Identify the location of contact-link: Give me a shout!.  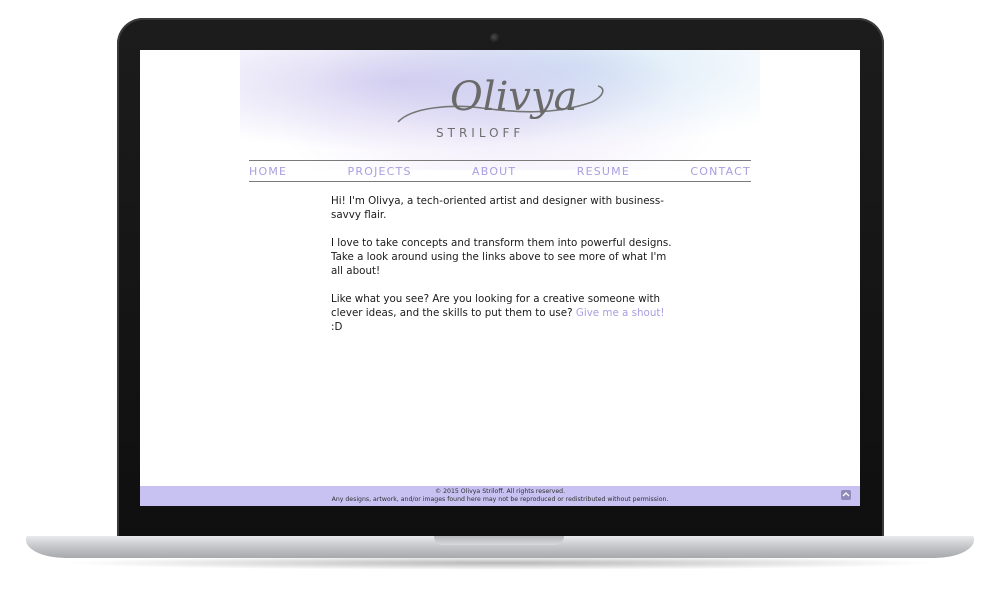
(620, 313).